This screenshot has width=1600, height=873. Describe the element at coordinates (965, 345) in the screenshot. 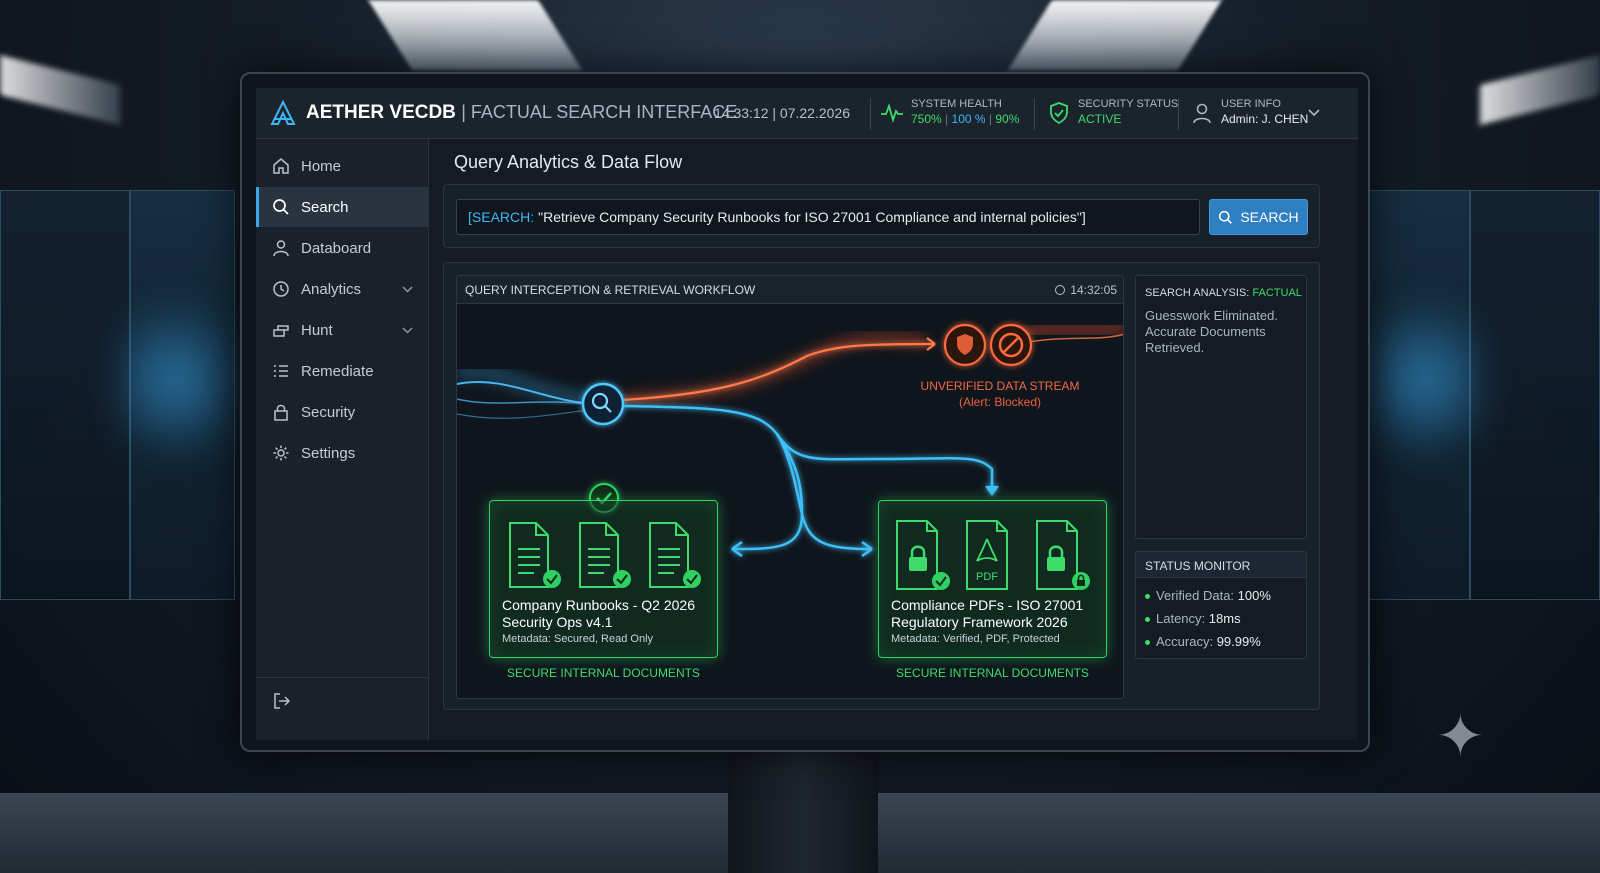

I see `shield-alert-icon` at that location.